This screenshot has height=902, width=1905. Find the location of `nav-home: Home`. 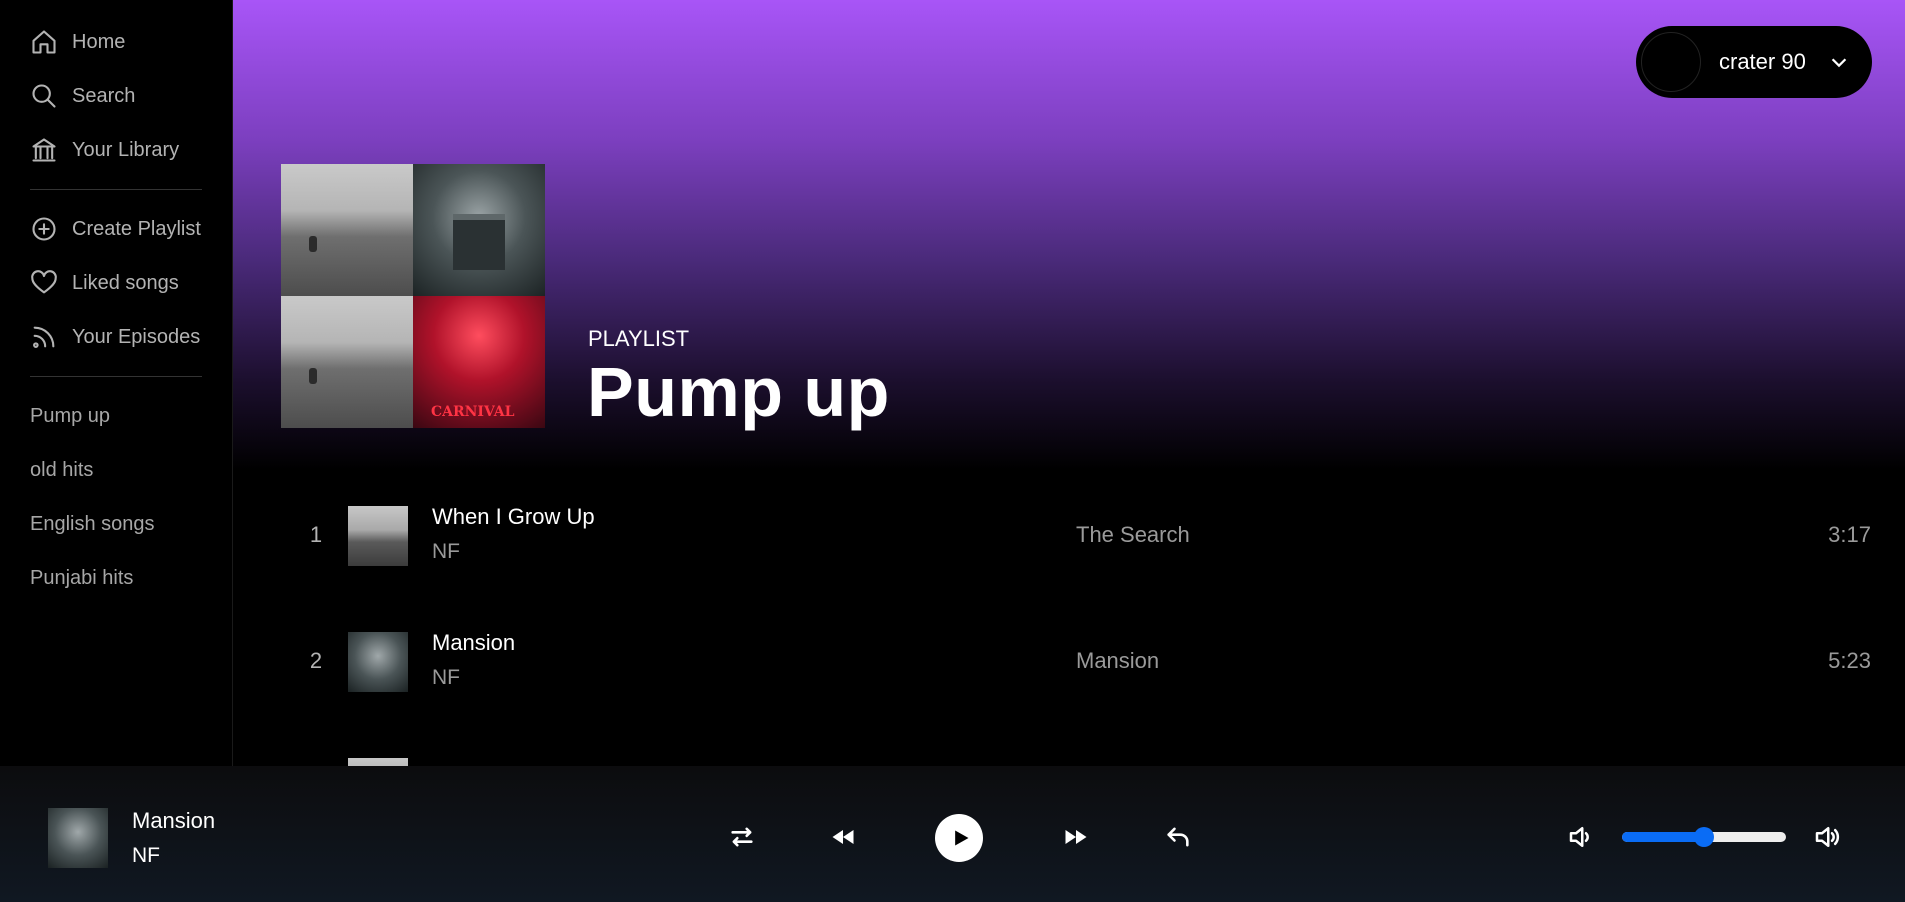

nav-home: Home is located at coordinates (116, 42).